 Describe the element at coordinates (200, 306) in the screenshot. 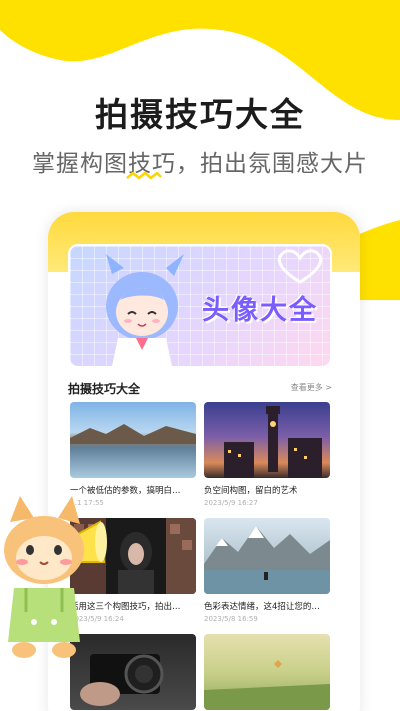

I see `banner-avatar-collection: 头像大全` at that location.